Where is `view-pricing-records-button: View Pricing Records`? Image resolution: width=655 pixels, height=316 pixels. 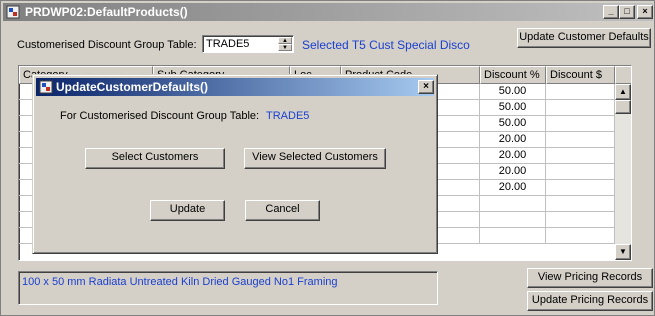 view-pricing-records-button: View Pricing Records is located at coordinates (590, 278).